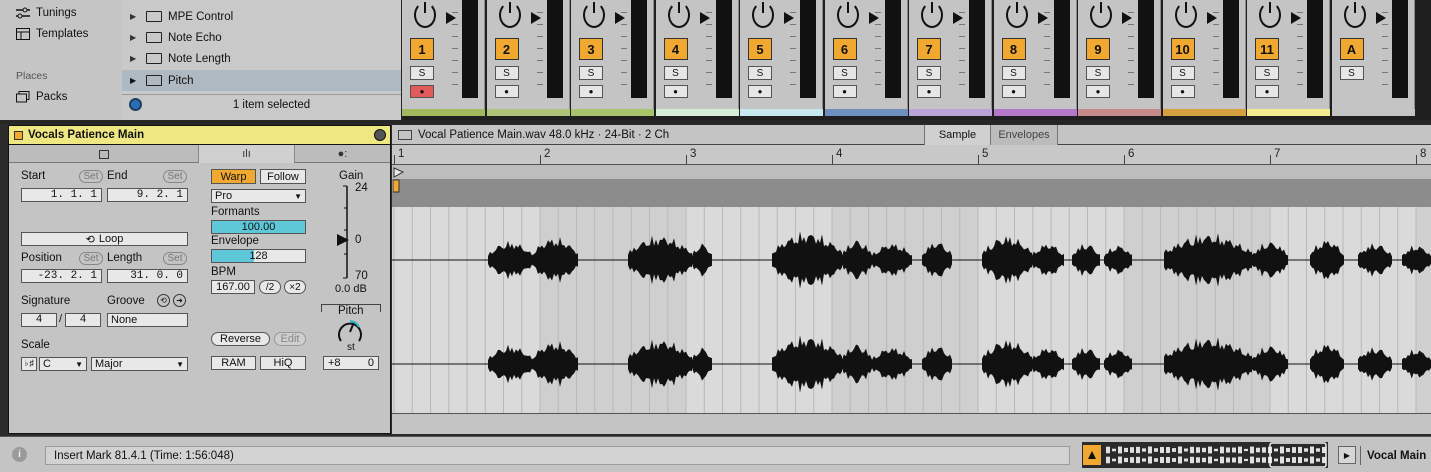  What do you see at coordinates (1205, 455) in the screenshot?
I see `arrangement-overview` at bounding box center [1205, 455].